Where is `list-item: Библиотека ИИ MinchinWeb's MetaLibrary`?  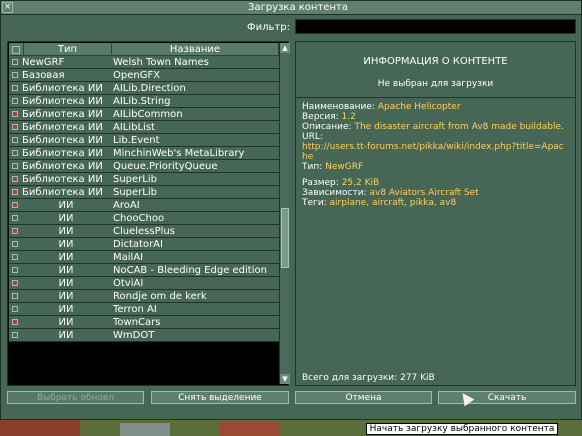
list-item: Библиотека ИИ MinchinWeb's MetaLibrary is located at coordinates (144, 153).